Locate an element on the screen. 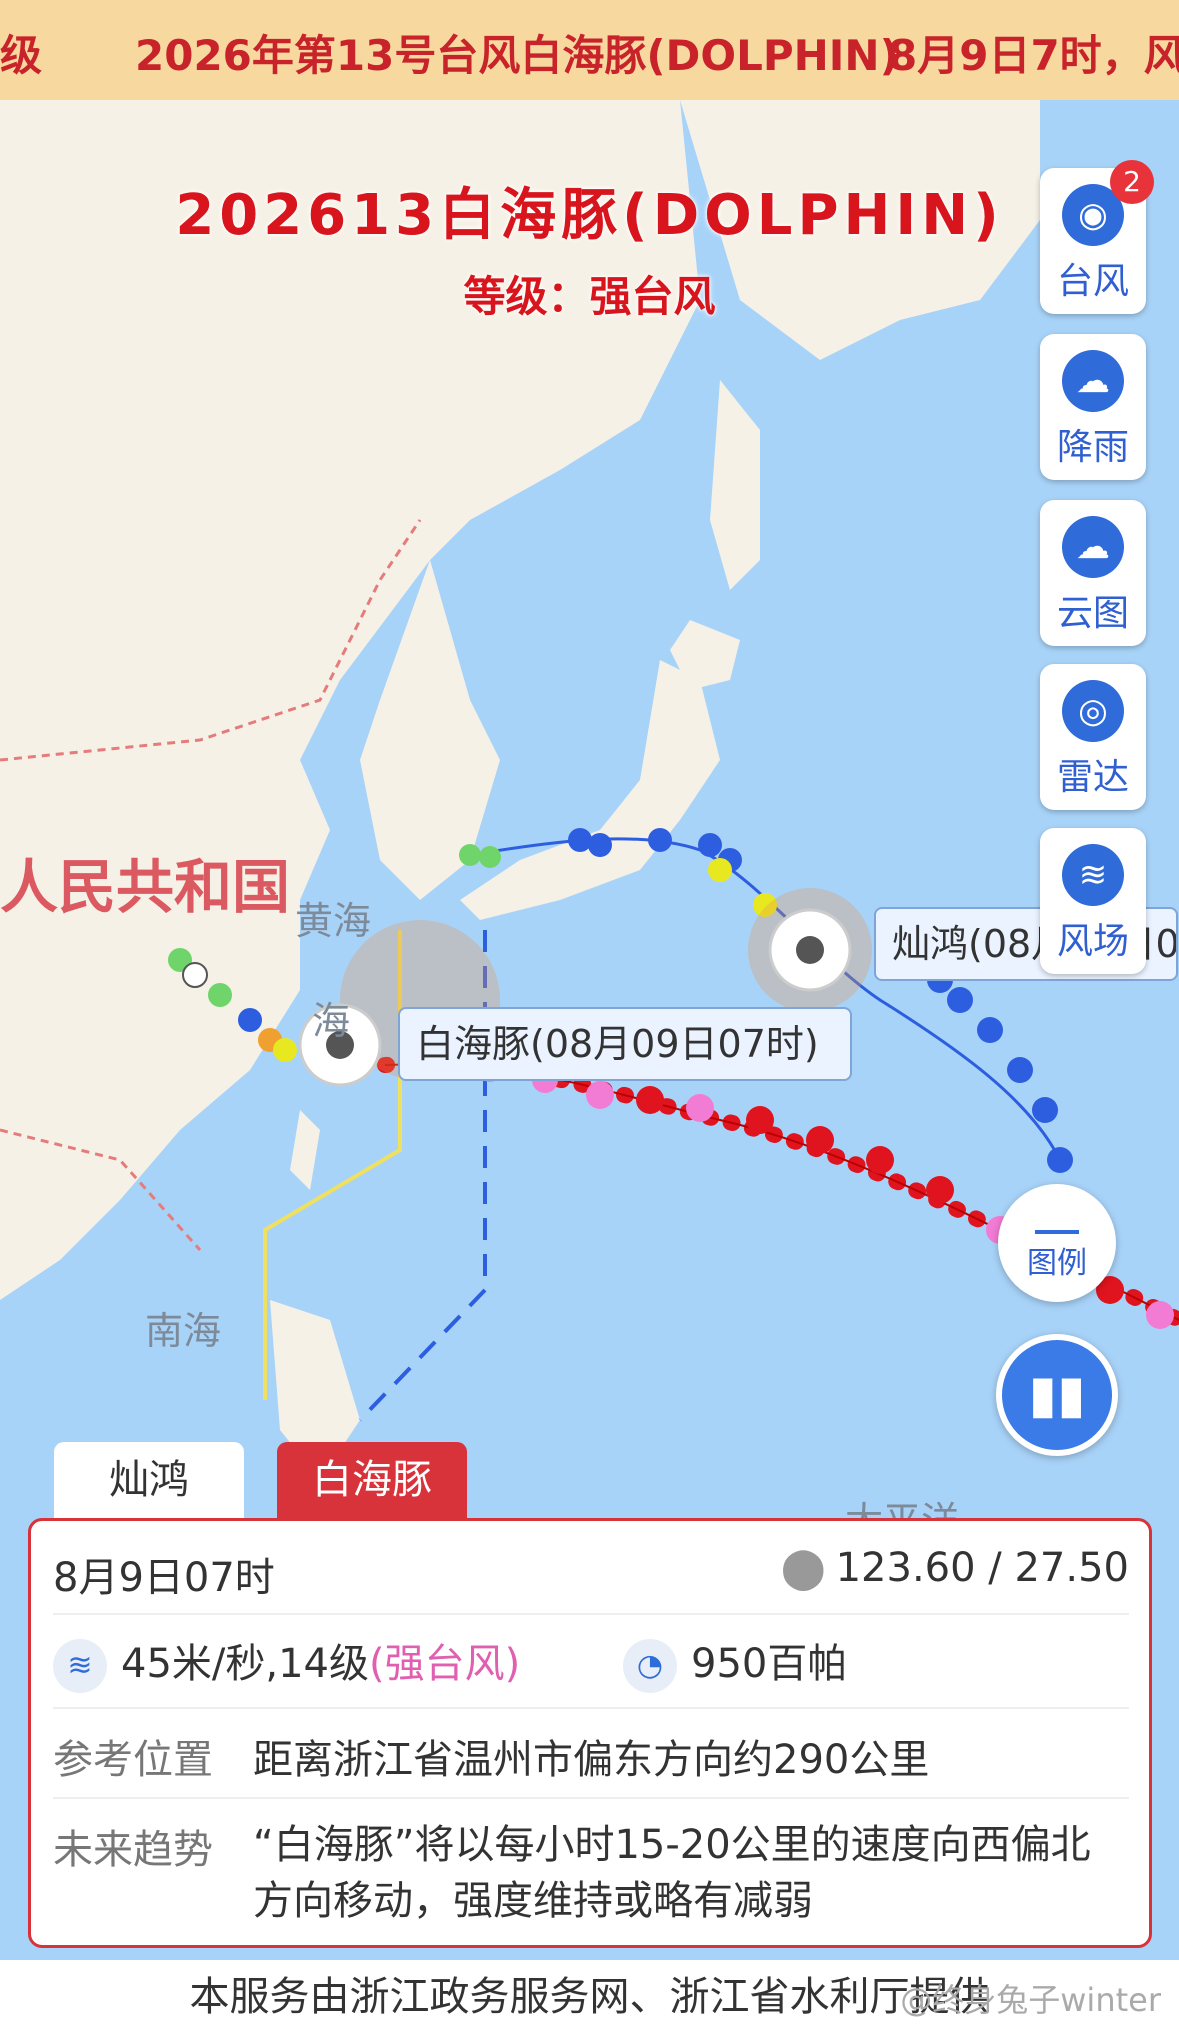 Image resolution: width=1179 pixels, height=2034 pixels. wind-info: ≋ 45米/秒,14级(强台风) is located at coordinates (286, 1662).